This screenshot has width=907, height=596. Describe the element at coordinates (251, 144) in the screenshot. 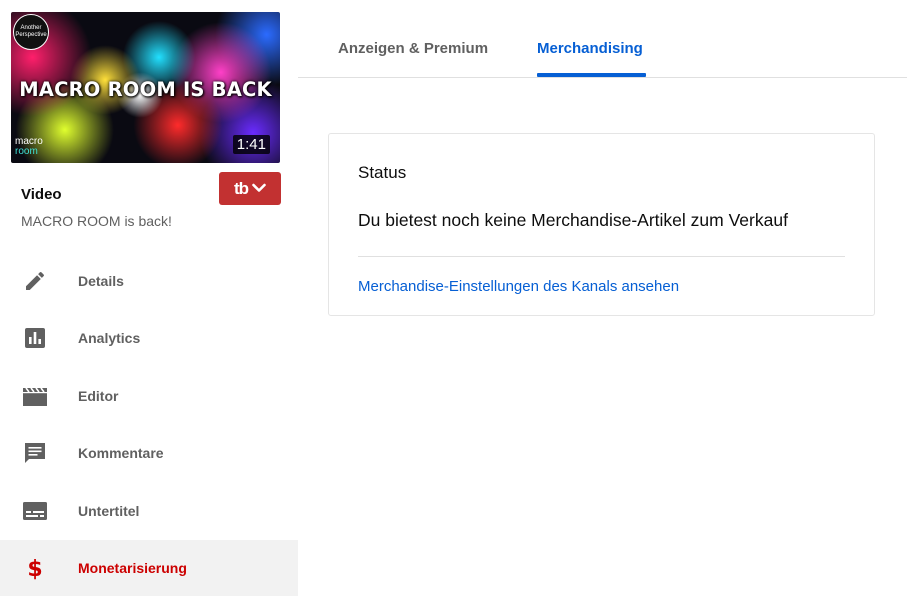

I see `video-duration: 1:41` at that location.